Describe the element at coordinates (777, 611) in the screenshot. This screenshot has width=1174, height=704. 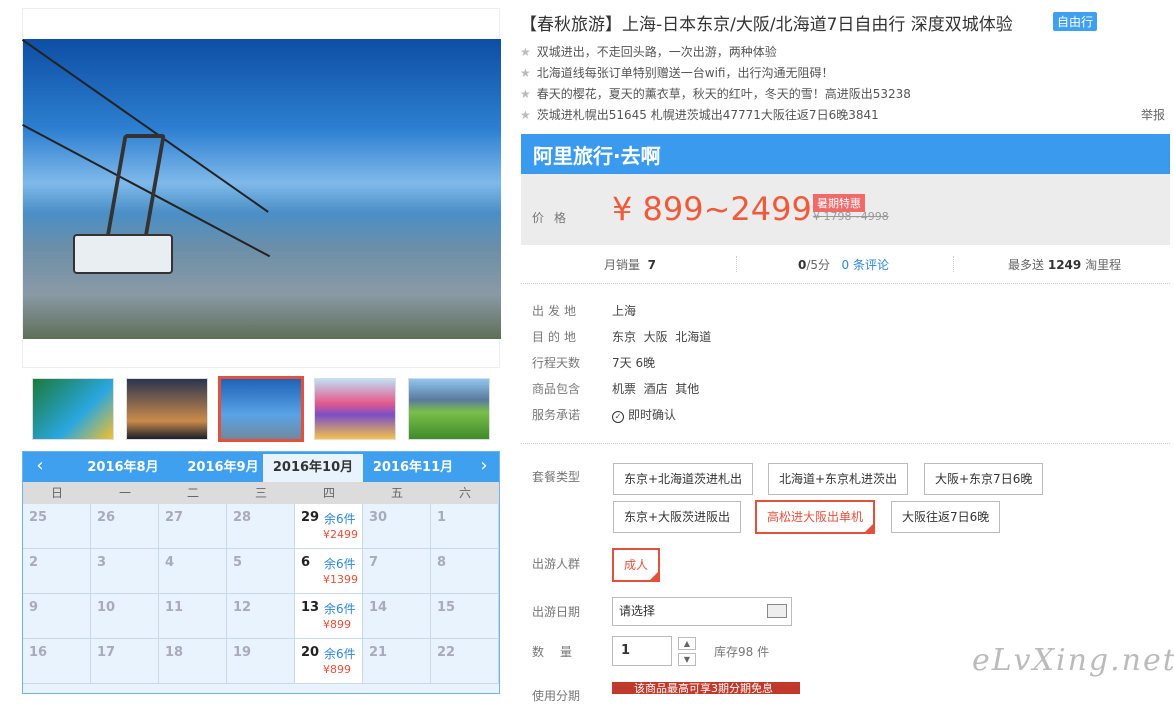
I see `calendar-icon` at that location.